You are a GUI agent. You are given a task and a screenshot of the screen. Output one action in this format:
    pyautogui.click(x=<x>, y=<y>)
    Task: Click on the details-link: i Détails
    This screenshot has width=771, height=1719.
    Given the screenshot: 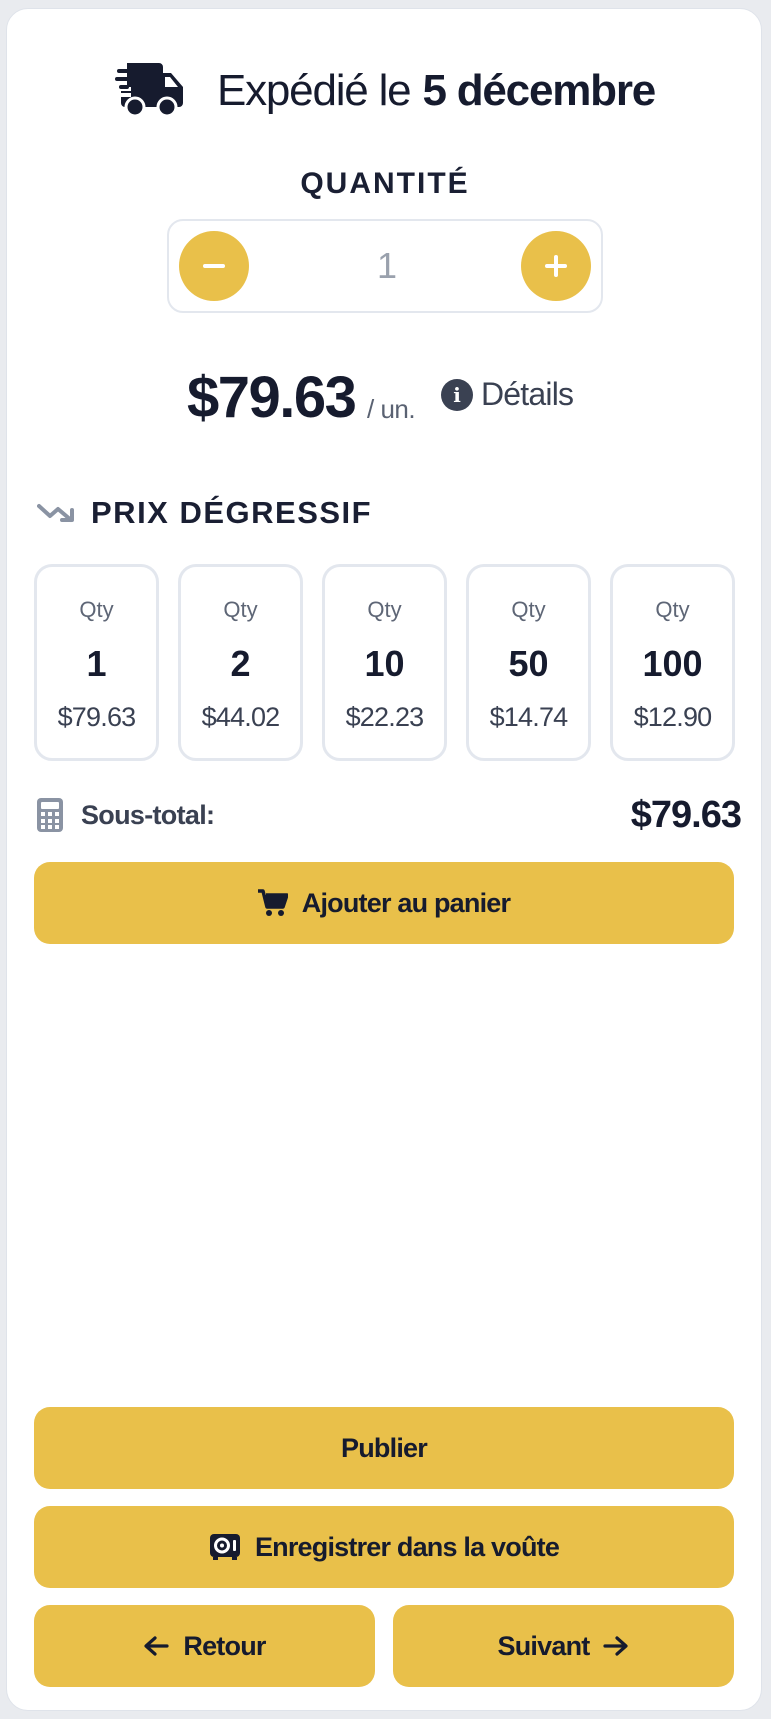 What is the action you would take?
    pyautogui.click(x=507, y=394)
    